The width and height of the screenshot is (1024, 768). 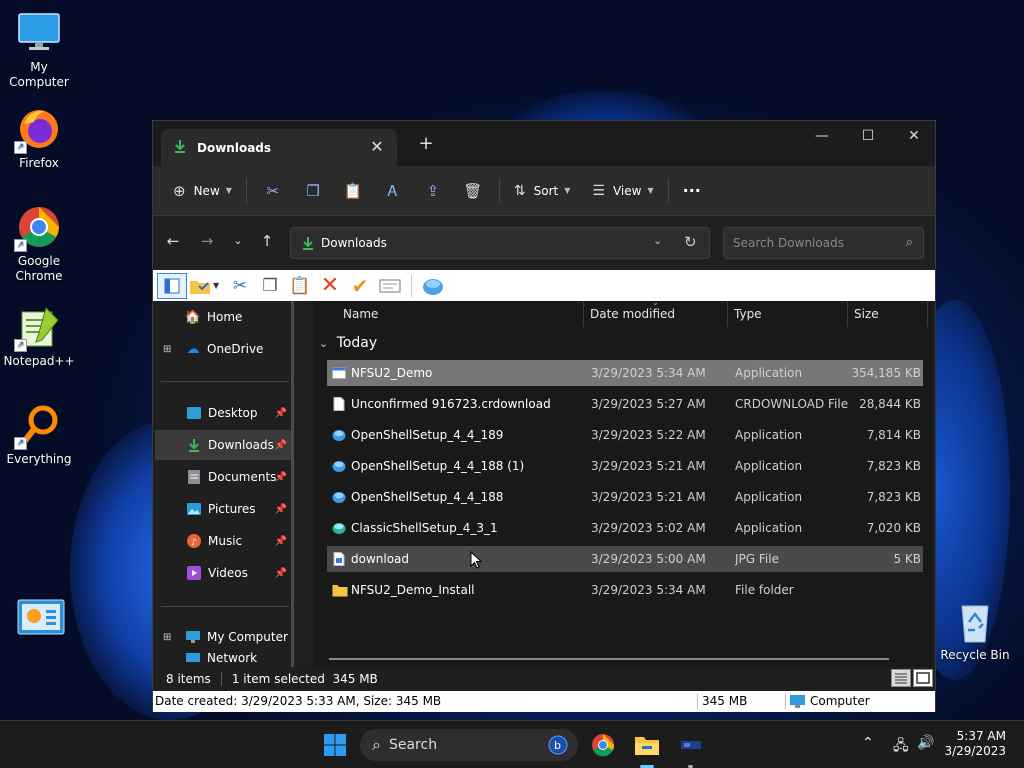 What do you see at coordinates (223, 349) in the screenshot?
I see `sidebar-item-onedrive: ⊞ ☁ OneDrive` at bounding box center [223, 349].